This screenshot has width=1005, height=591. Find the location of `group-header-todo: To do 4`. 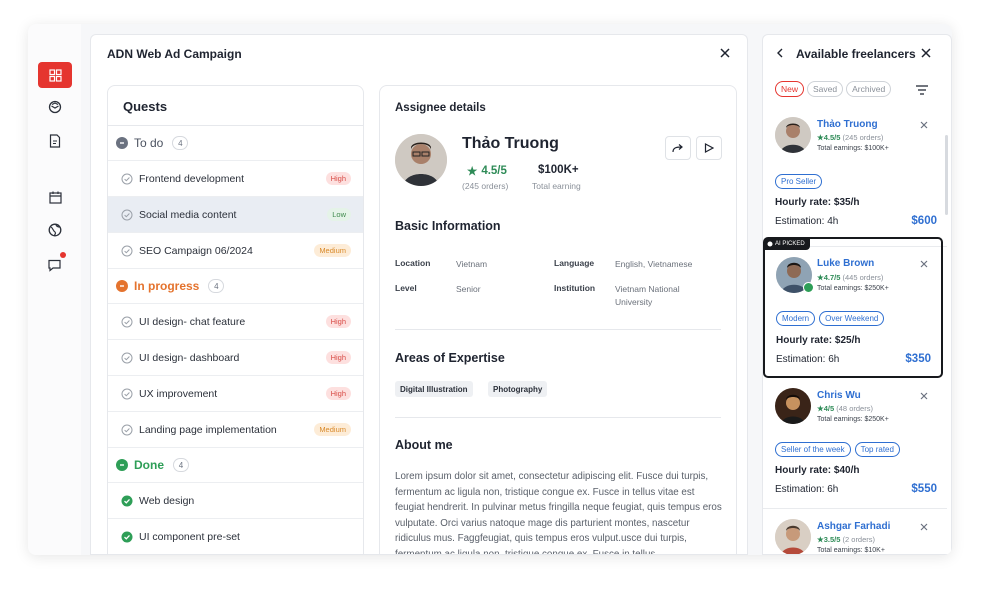

group-header-todo: To do 4 is located at coordinates (235, 143).